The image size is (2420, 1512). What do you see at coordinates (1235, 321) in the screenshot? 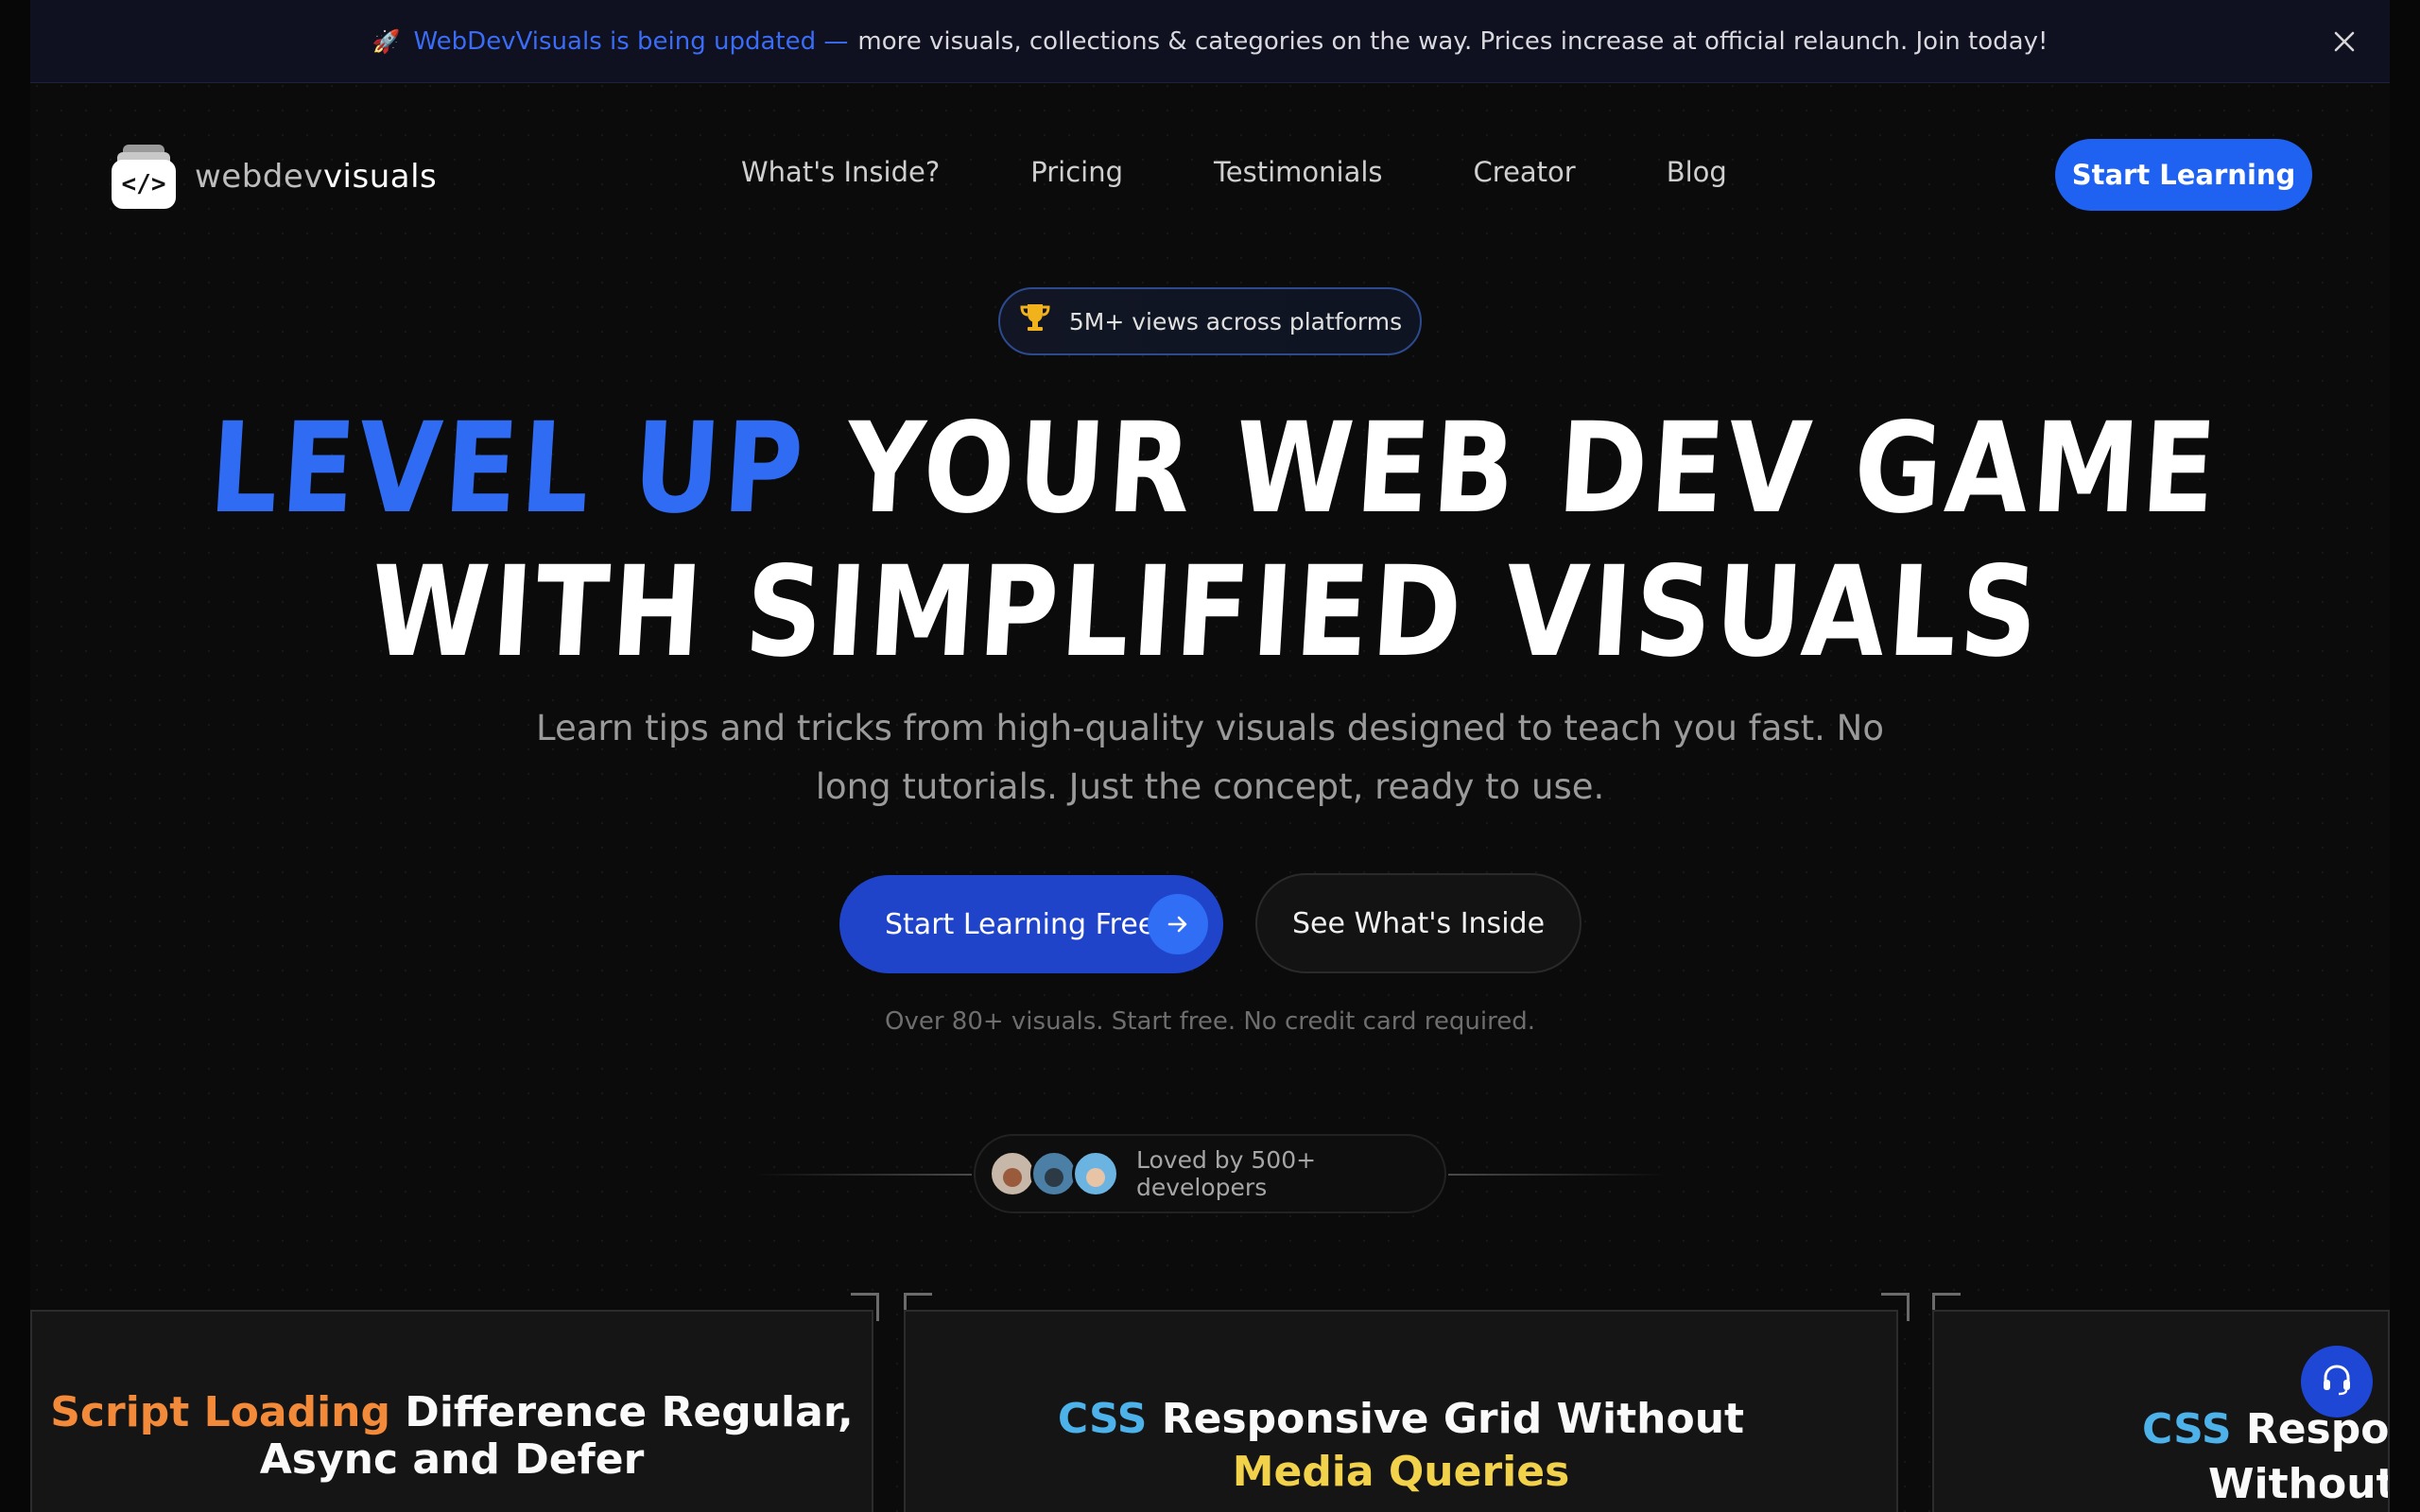
I see `badge-text: 5M+ views across platforms` at bounding box center [1235, 321].